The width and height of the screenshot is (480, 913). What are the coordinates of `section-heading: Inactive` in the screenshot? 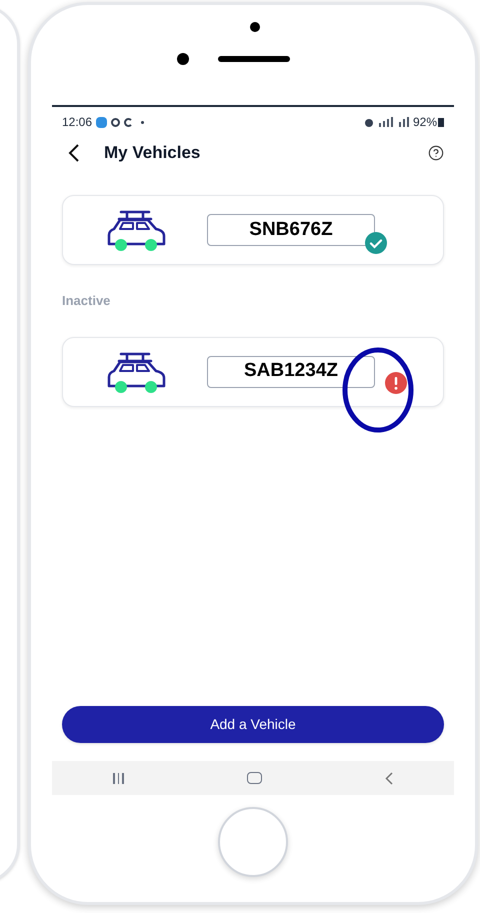 It's located at (87, 301).